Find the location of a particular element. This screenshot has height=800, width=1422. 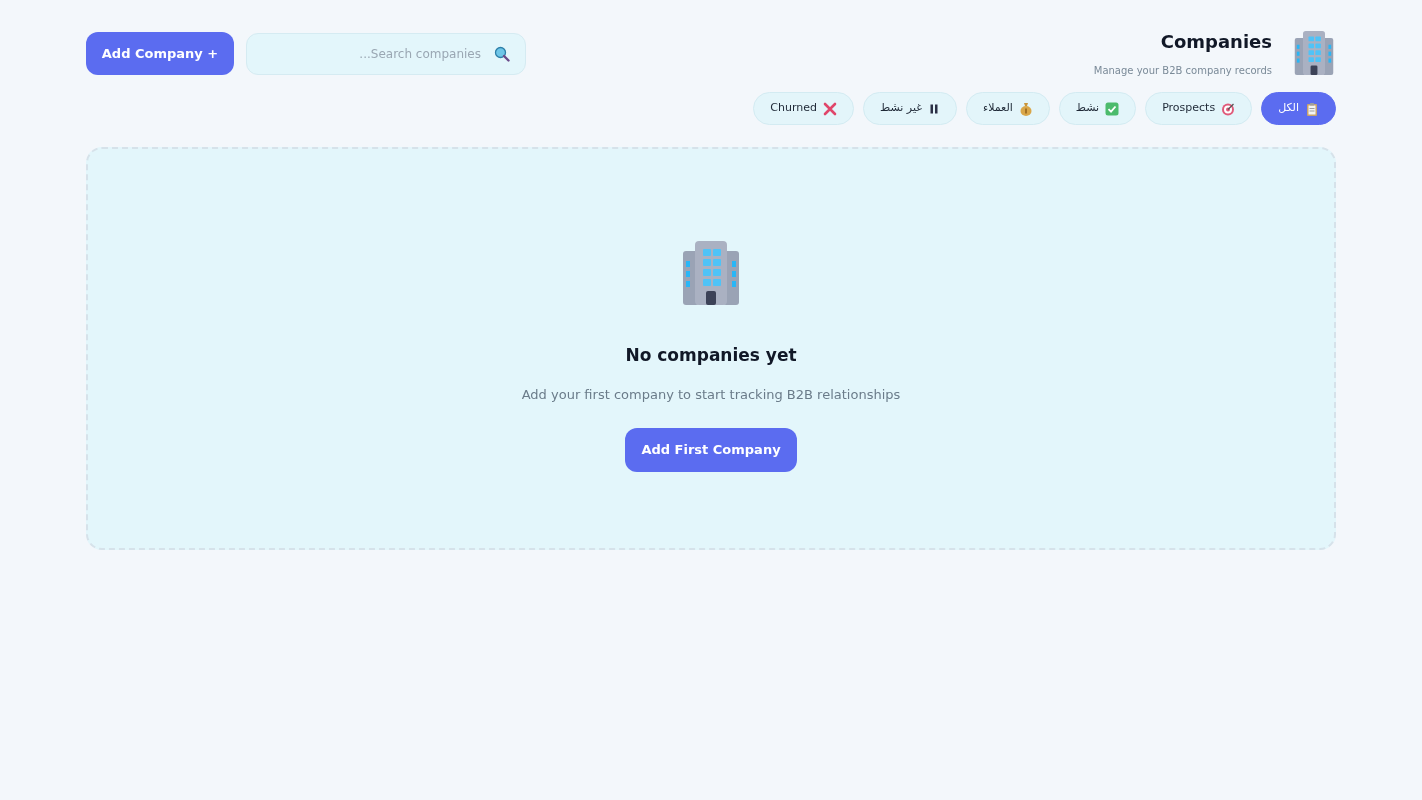

money-bag-icon is located at coordinates (1025, 108).